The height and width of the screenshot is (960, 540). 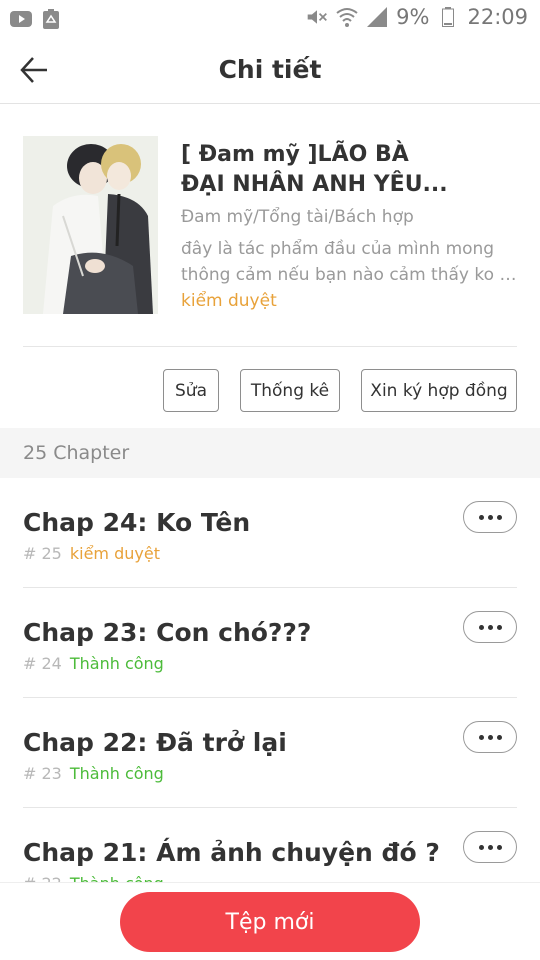 I want to click on clock: 22:09, so click(x=497, y=17).